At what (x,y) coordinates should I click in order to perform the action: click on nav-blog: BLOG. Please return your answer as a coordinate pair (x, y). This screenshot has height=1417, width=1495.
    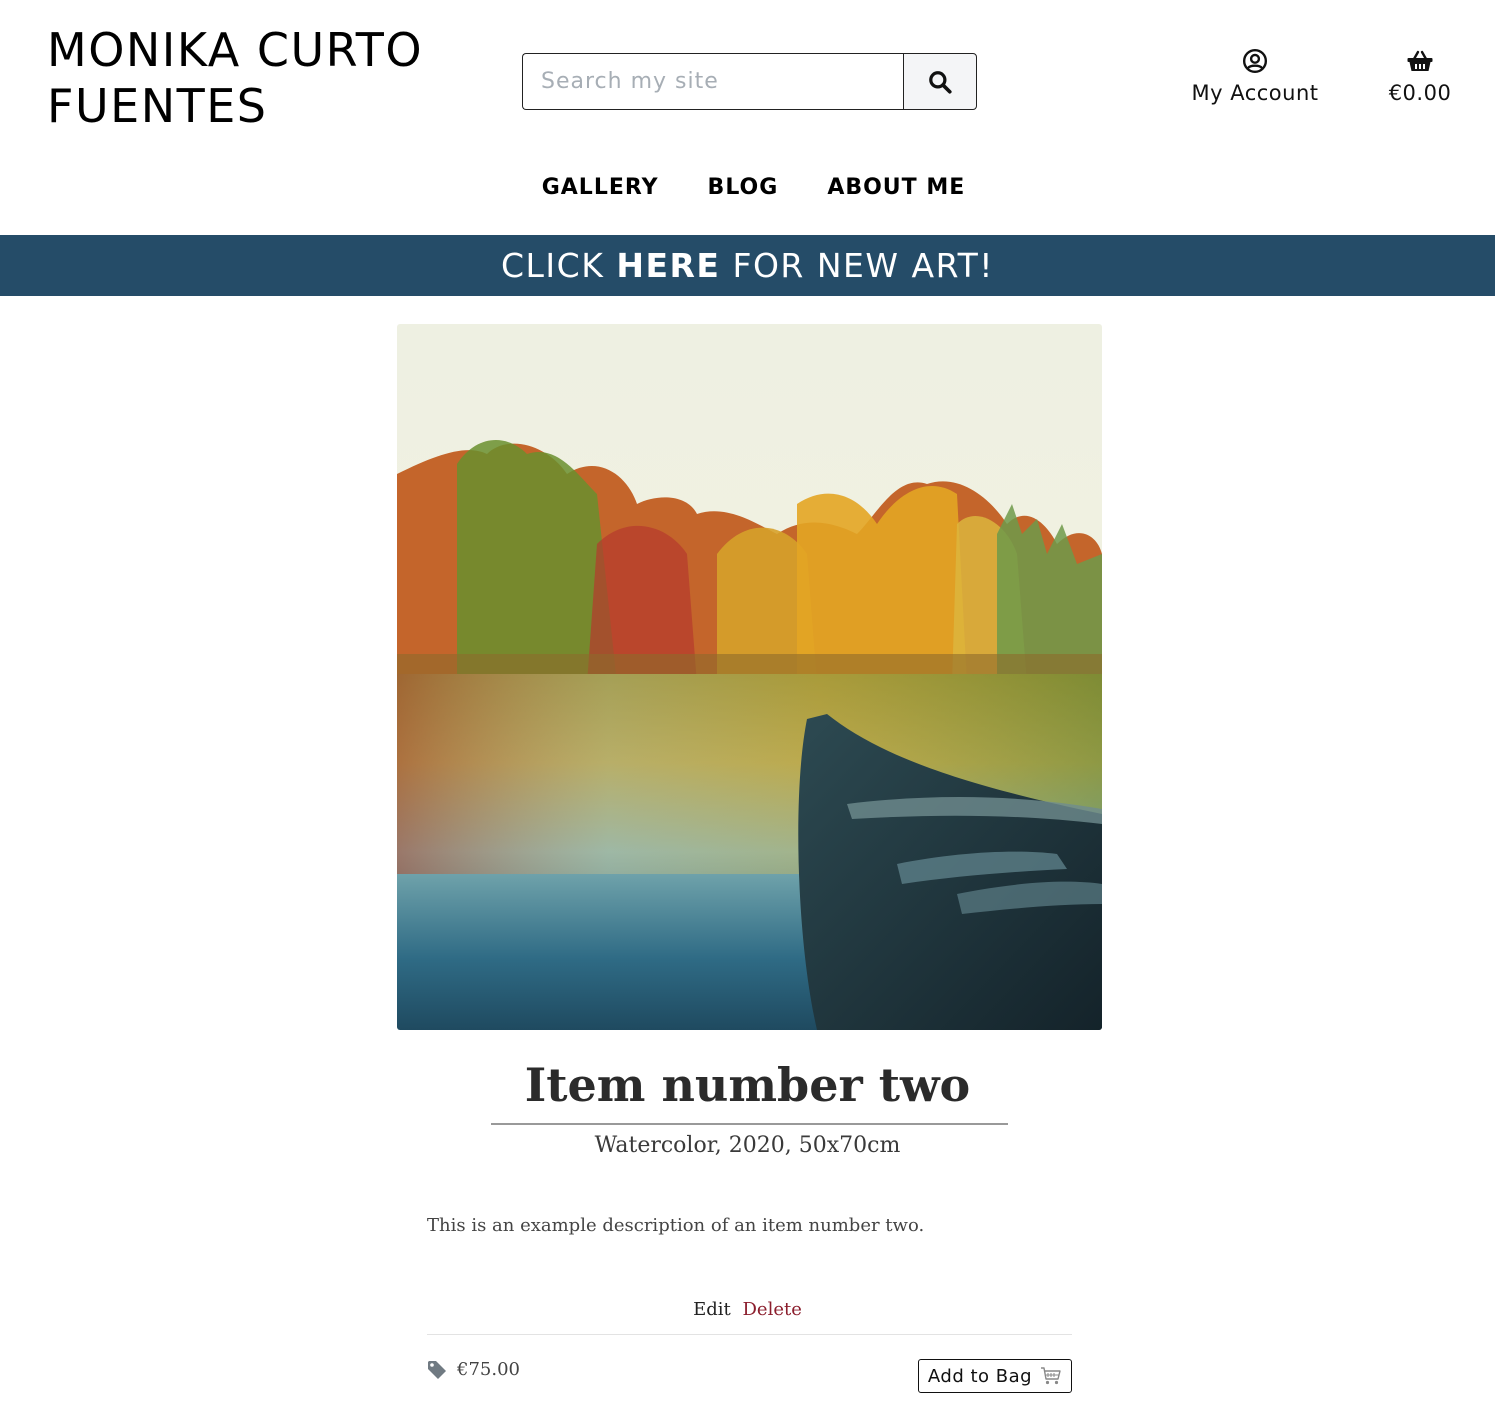
    Looking at the image, I should click on (743, 187).